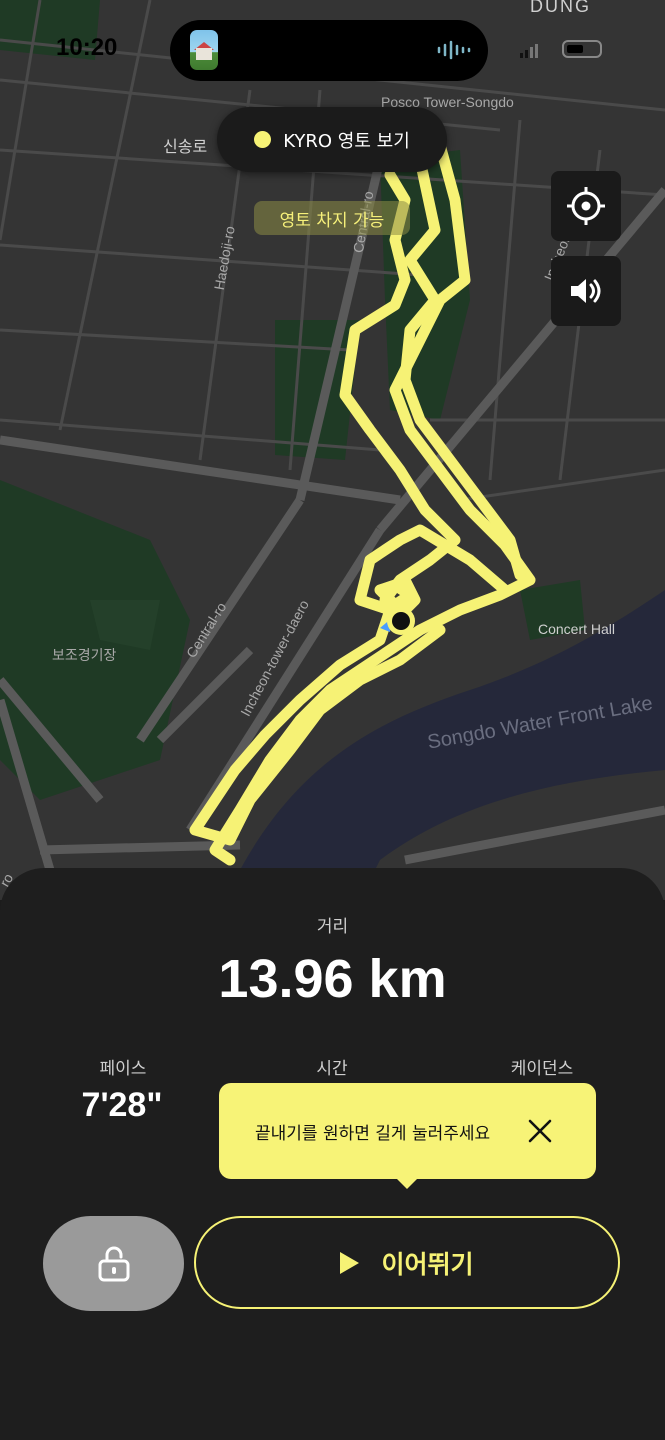 The width and height of the screenshot is (665, 1440). What do you see at coordinates (84, 655) in the screenshot?
I see `map-label-bojo: 보조경기장` at bounding box center [84, 655].